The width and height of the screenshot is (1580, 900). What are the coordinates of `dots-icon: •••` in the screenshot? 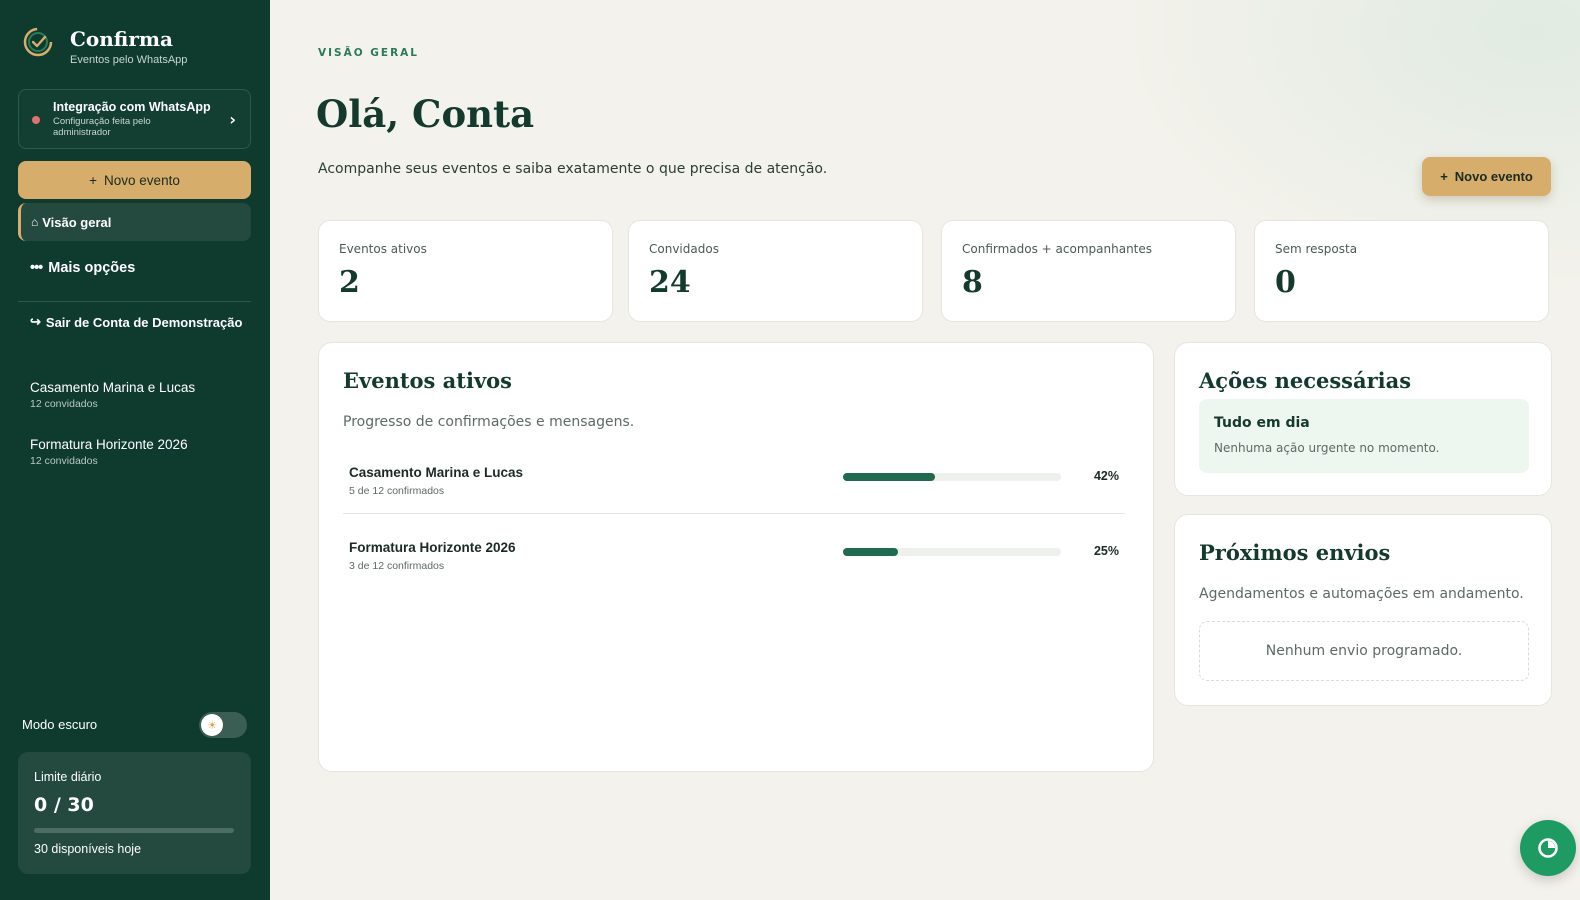 It's located at (36, 268).